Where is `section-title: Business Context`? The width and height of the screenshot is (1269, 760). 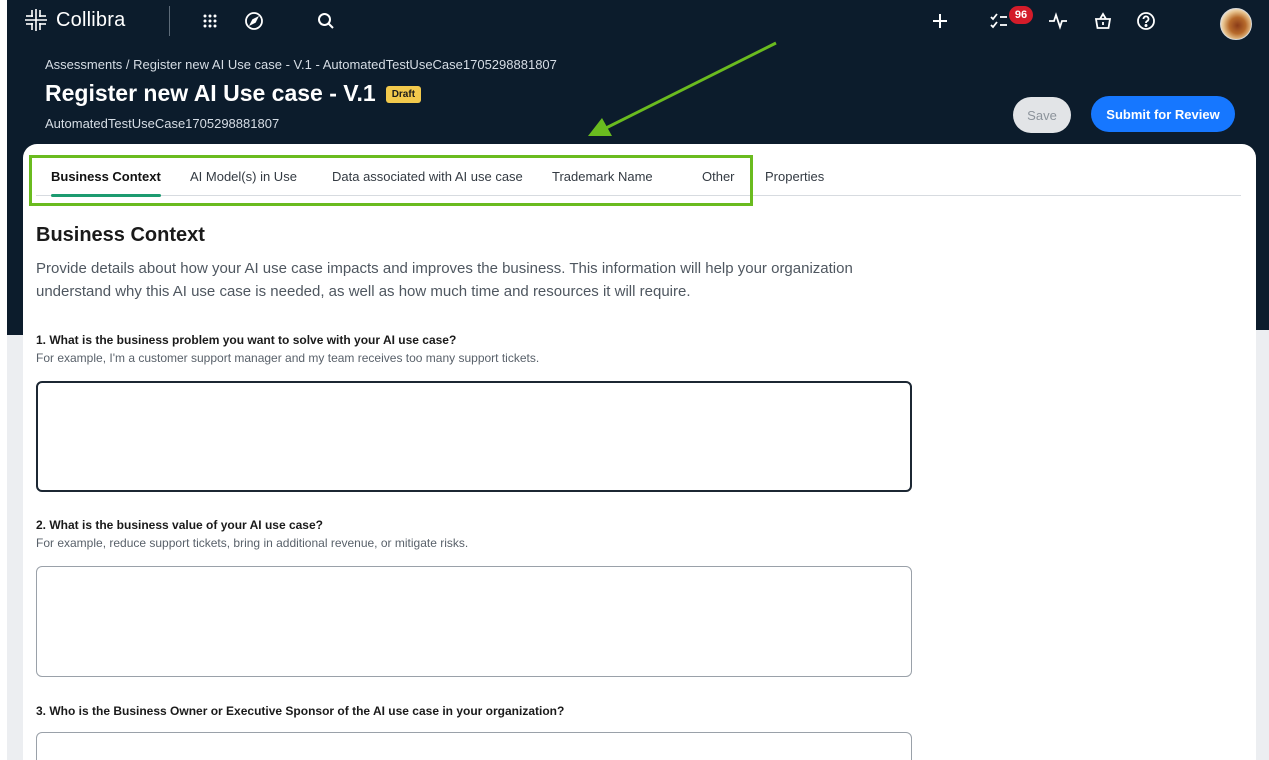 section-title: Business Context is located at coordinates (120, 235).